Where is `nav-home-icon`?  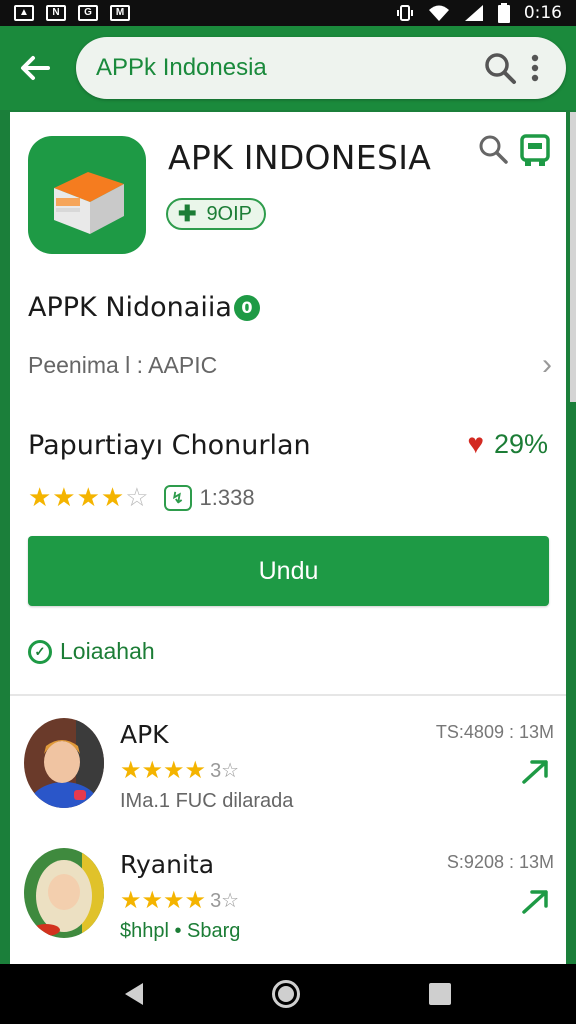 nav-home-icon is located at coordinates (285, 994).